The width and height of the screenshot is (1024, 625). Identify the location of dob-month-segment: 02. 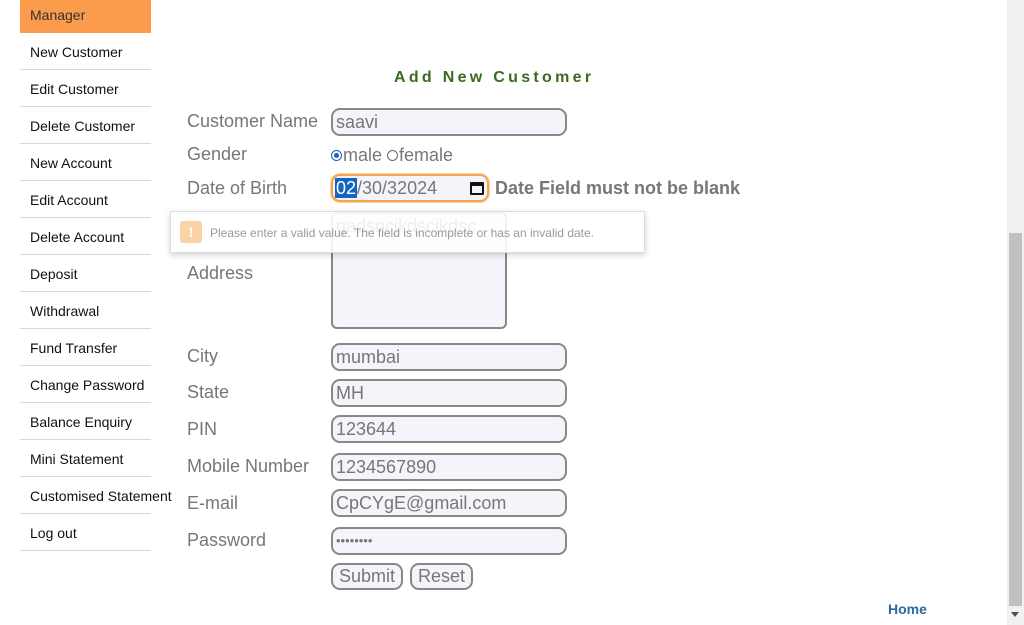
(346, 188).